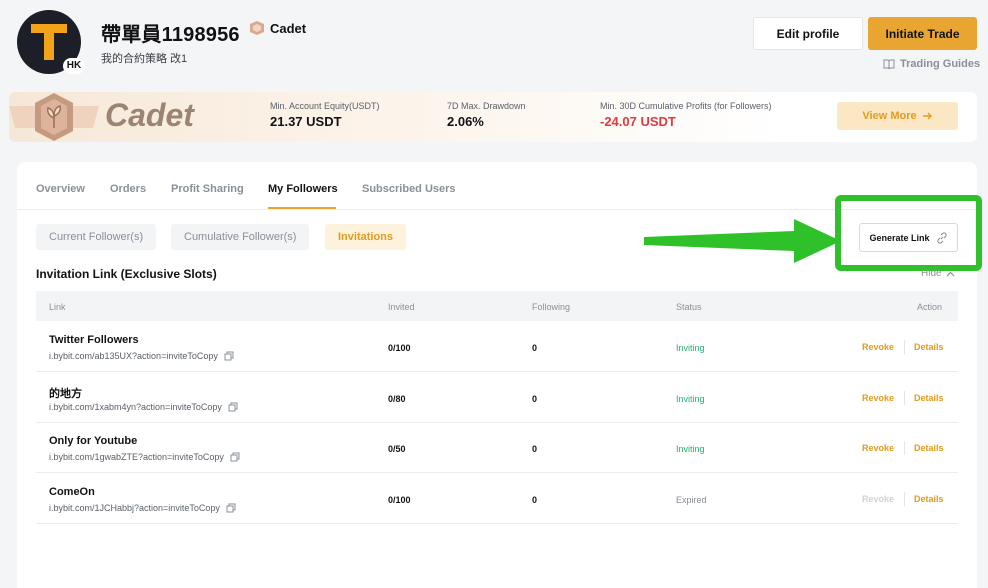 The image size is (988, 588). I want to click on column-following: Following, so click(551, 307).